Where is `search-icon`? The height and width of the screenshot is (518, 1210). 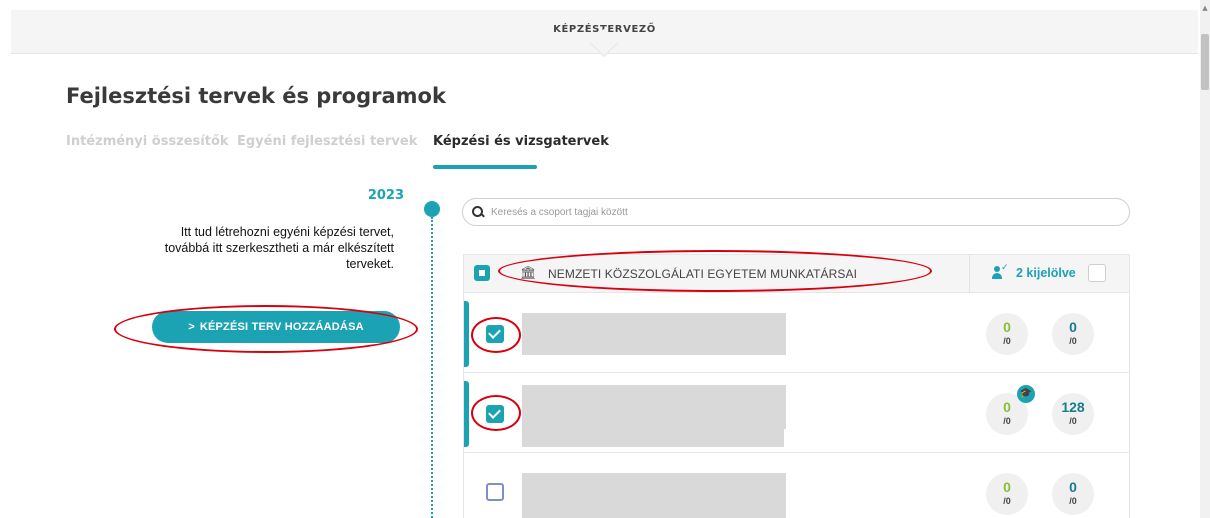
search-icon is located at coordinates (478, 212).